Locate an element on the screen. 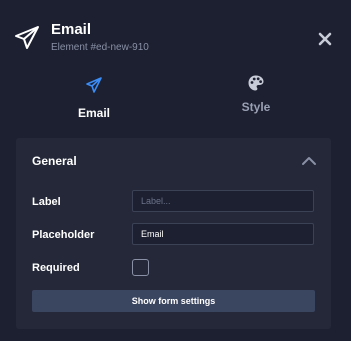 This screenshot has height=341, width=351. element-id-label: Element #ed-new-910 is located at coordinates (100, 47).